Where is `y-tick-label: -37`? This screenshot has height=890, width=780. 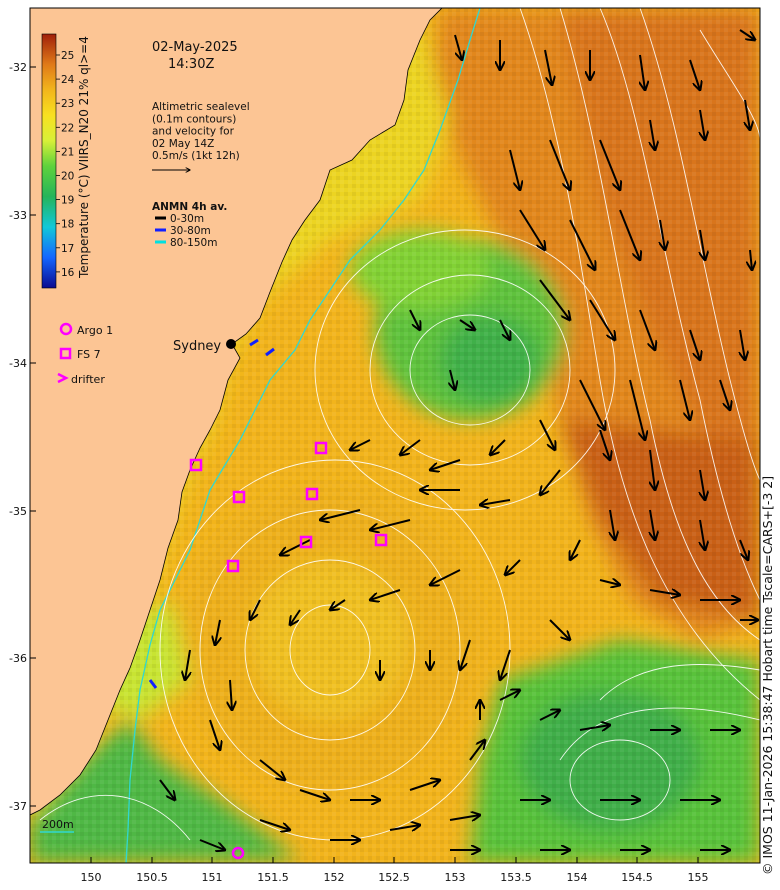
y-tick-label: -37 is located at coordinates (18, 806).